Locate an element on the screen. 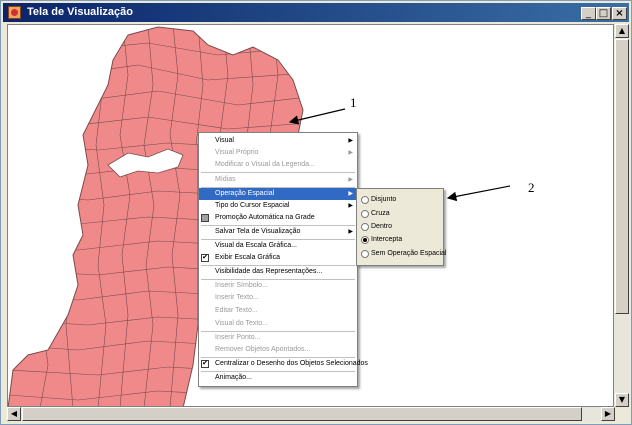 This screenshot has width=632, height=425. annotation-label-2: 2 is located at coordinates (531, 187).